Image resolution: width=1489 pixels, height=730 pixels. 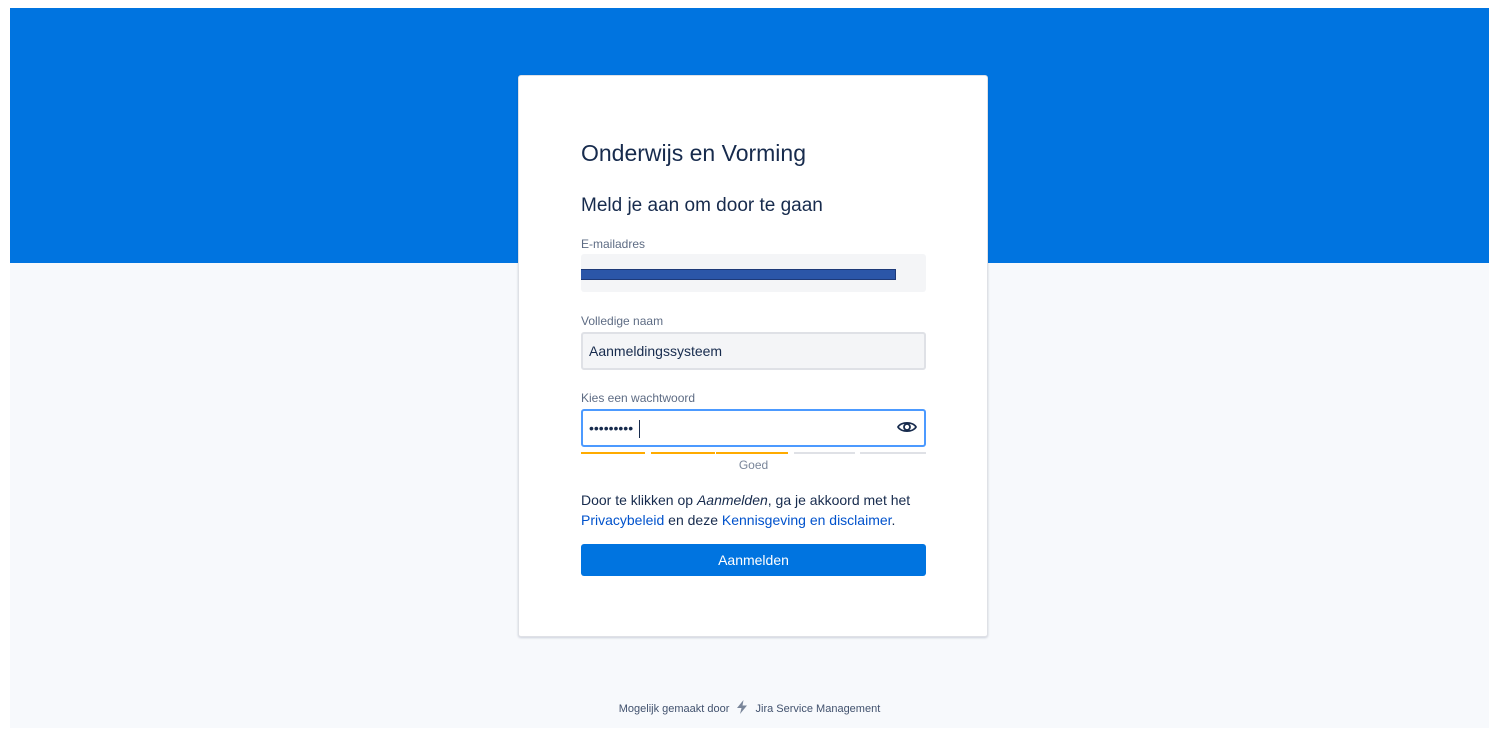 I want to click on password-strength-meter, so click(x=753, y=453).